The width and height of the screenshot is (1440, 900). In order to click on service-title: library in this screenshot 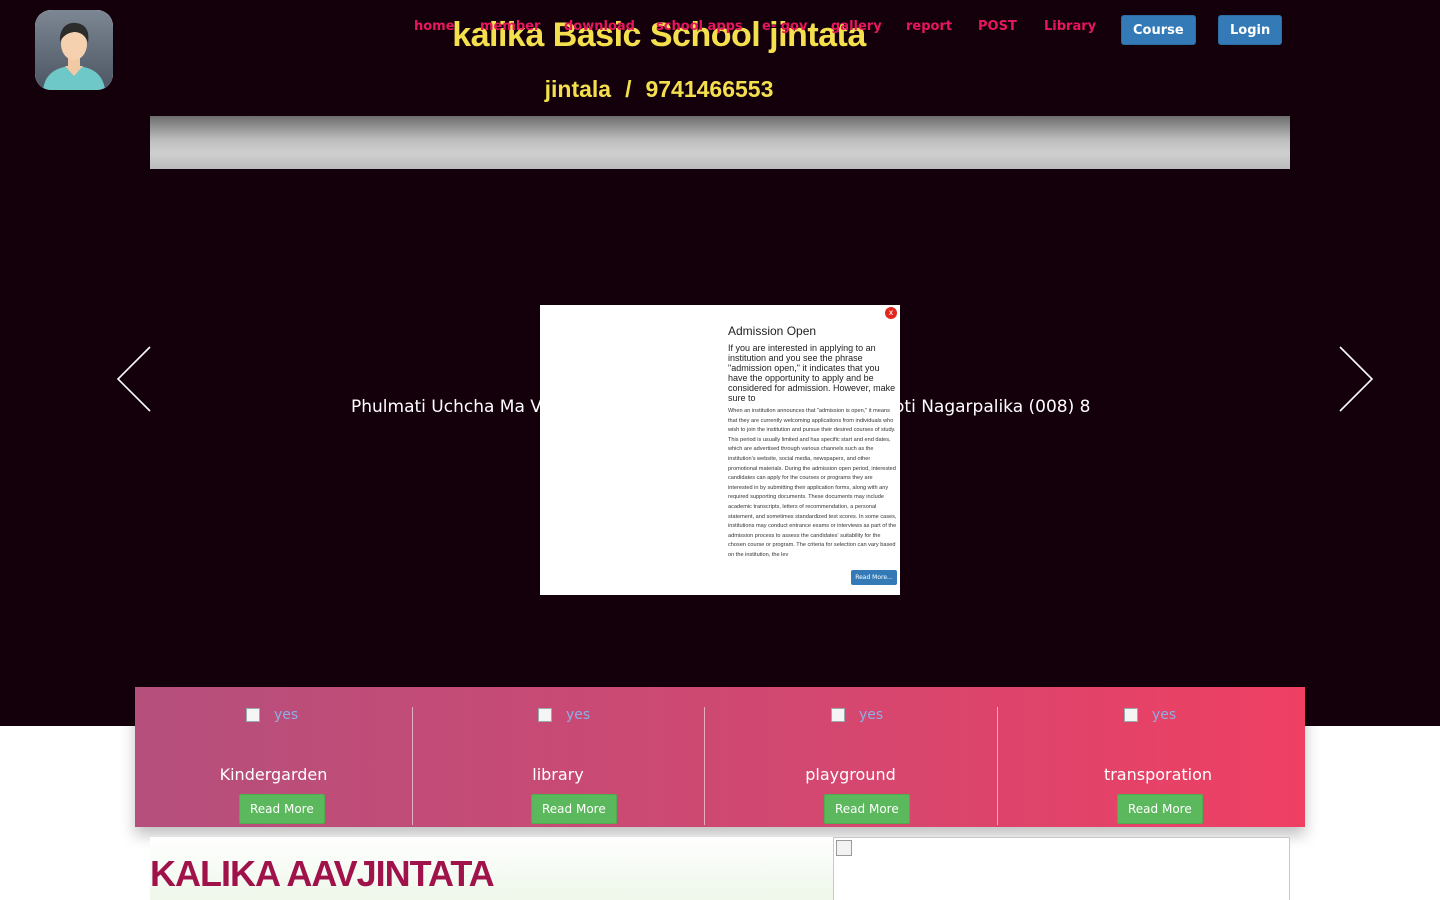, I will do `click(558, 774)`.